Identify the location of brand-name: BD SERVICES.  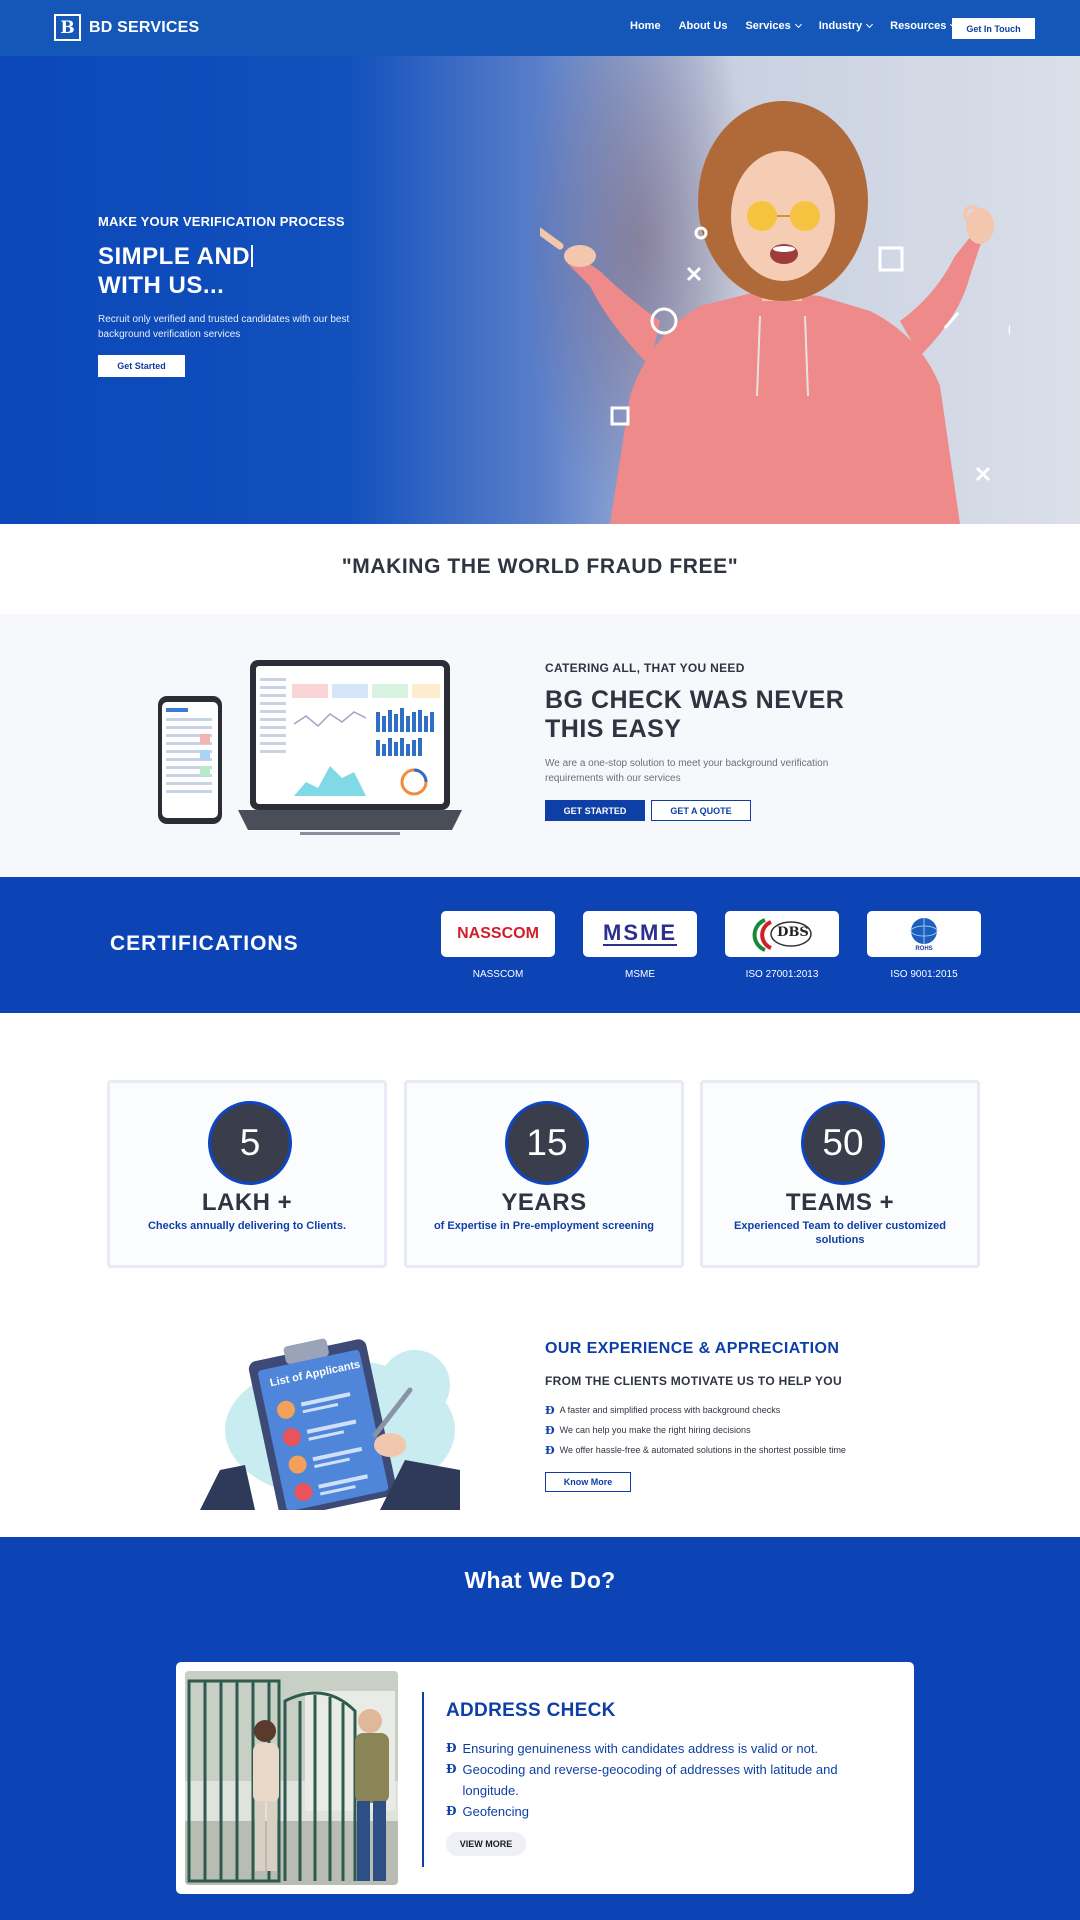
(144, 27).